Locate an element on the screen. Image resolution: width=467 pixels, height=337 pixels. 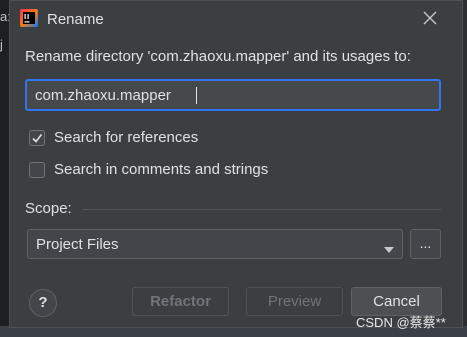
scope-label: Scope: is located at coordinates (48, 208).